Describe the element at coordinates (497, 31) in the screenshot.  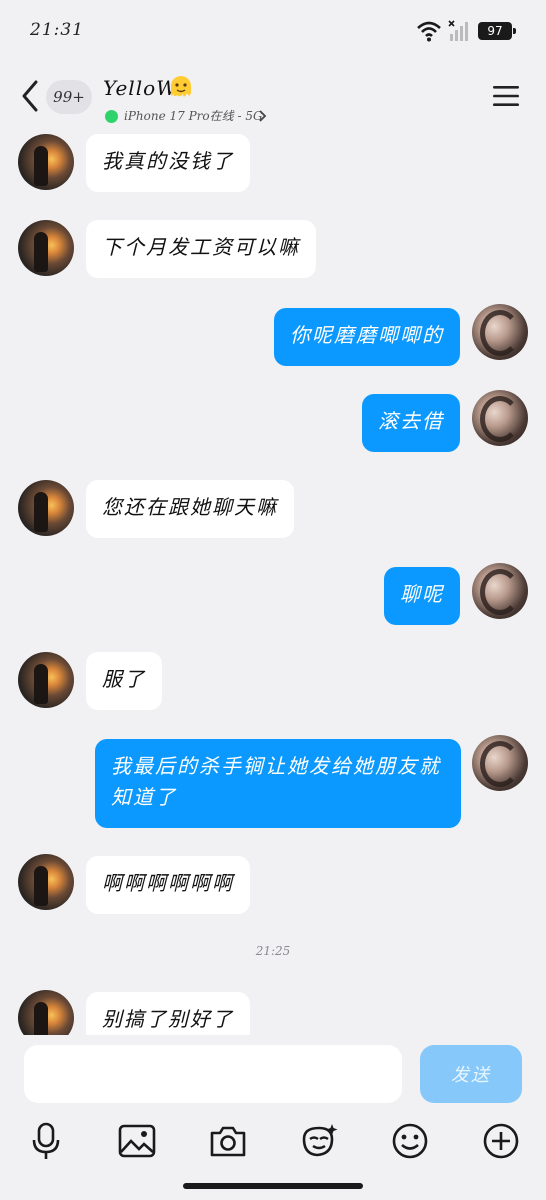
I see `battery-icon: 97` at that location.